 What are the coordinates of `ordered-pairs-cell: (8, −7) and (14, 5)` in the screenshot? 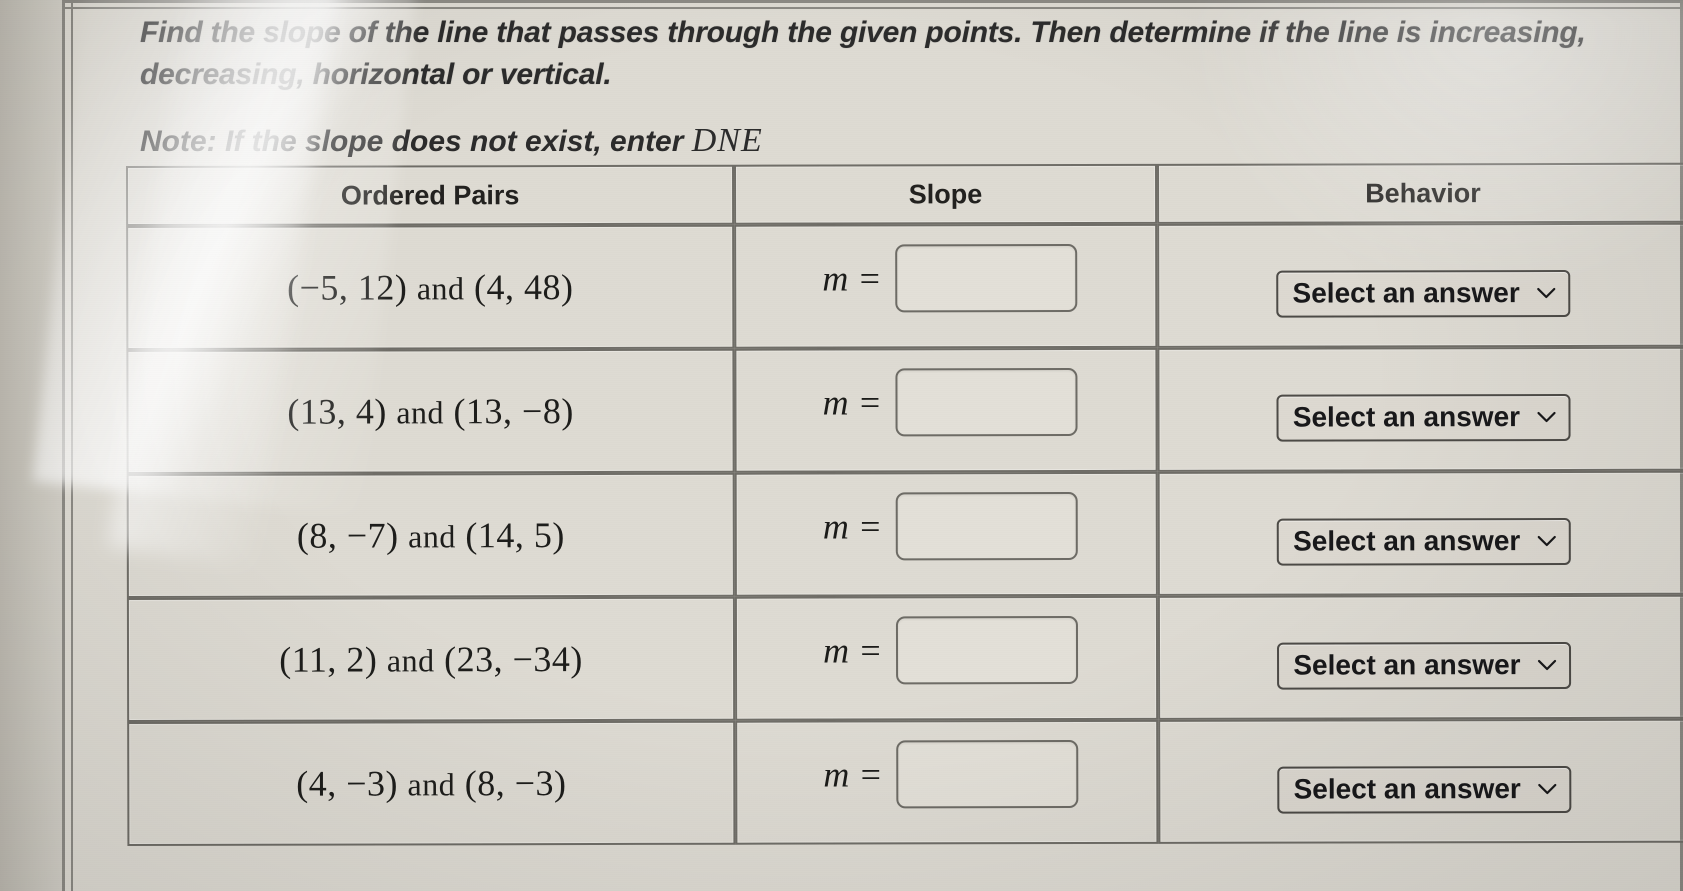 It's located at (430, 535).